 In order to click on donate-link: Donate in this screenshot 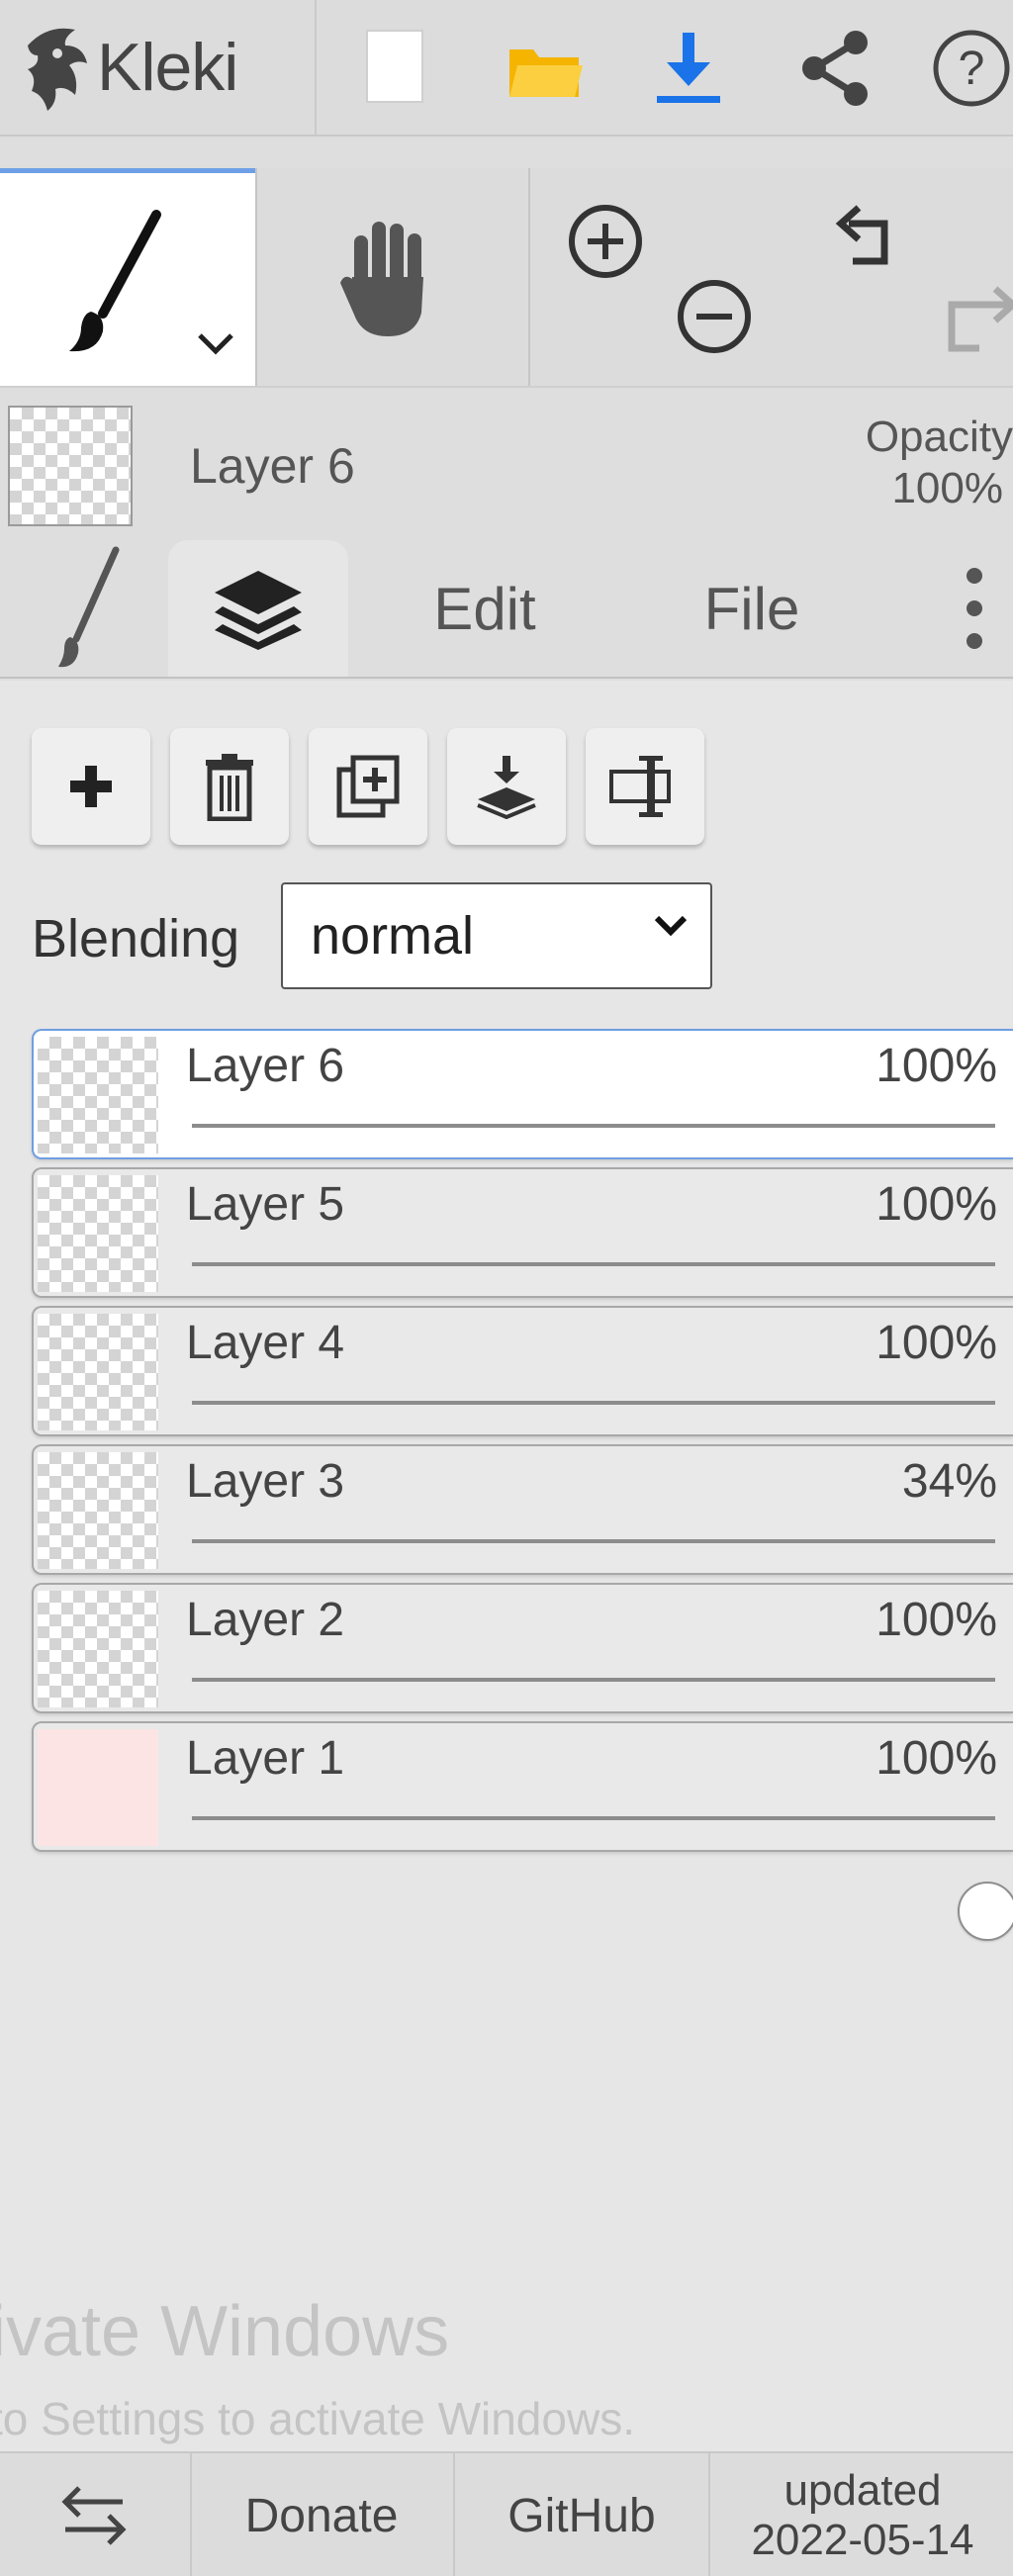, I will do `click(321, 2514)`.